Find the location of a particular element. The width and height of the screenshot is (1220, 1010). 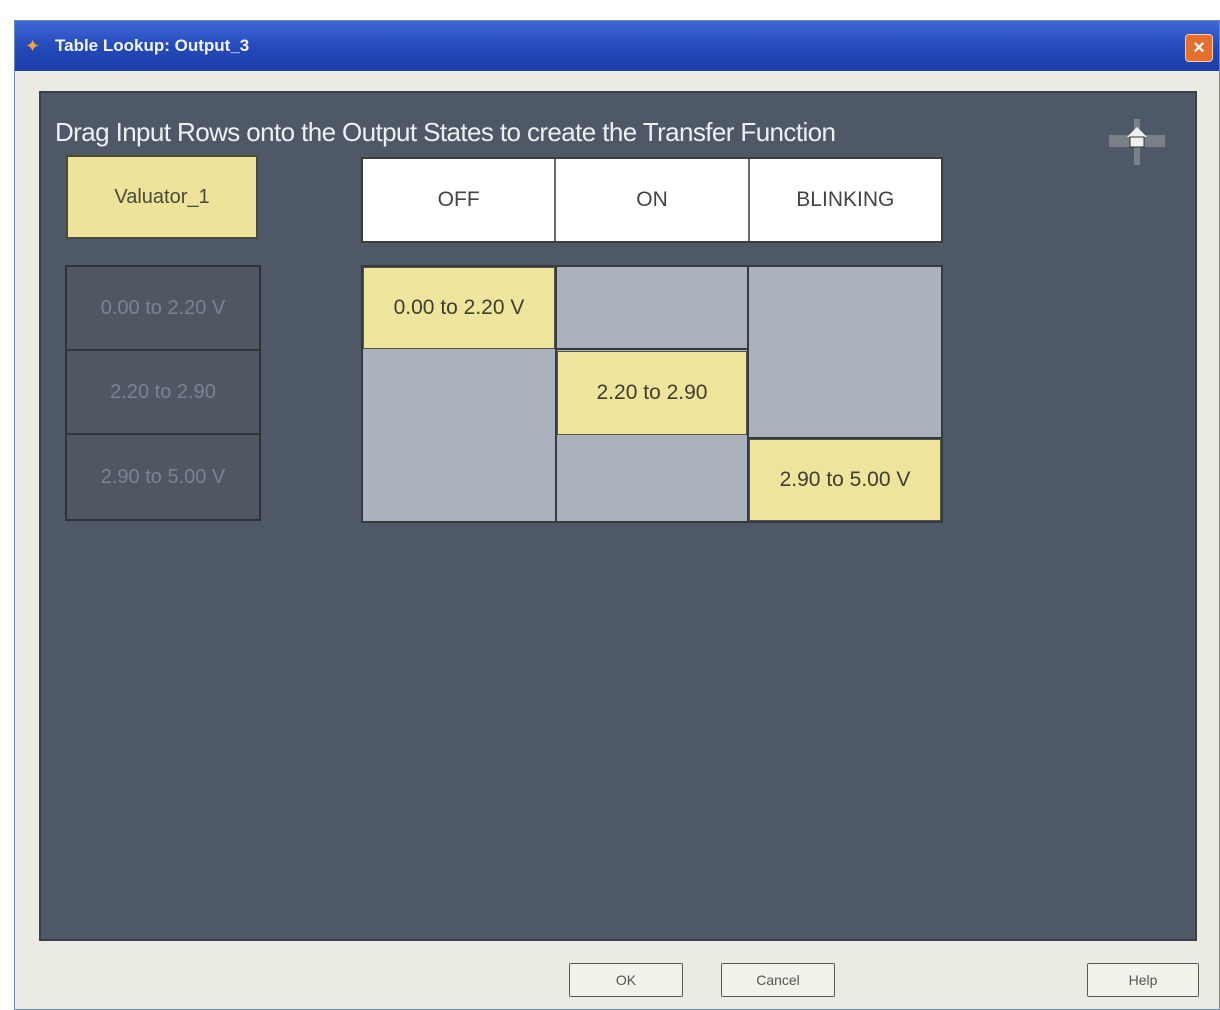

output-states-header: OFF ON BLINKING is located at coordinates (652, 200).